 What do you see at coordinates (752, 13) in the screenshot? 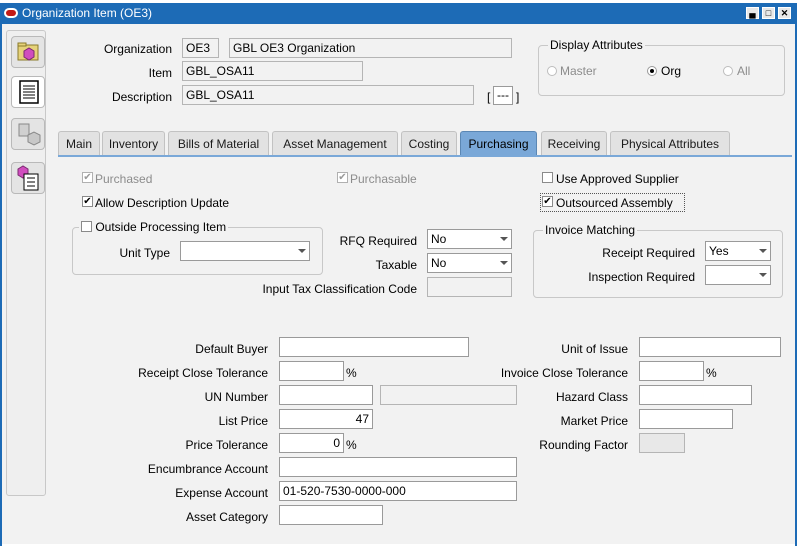
I see `minimize-icon: ▄` at bounding box center [752, 13].